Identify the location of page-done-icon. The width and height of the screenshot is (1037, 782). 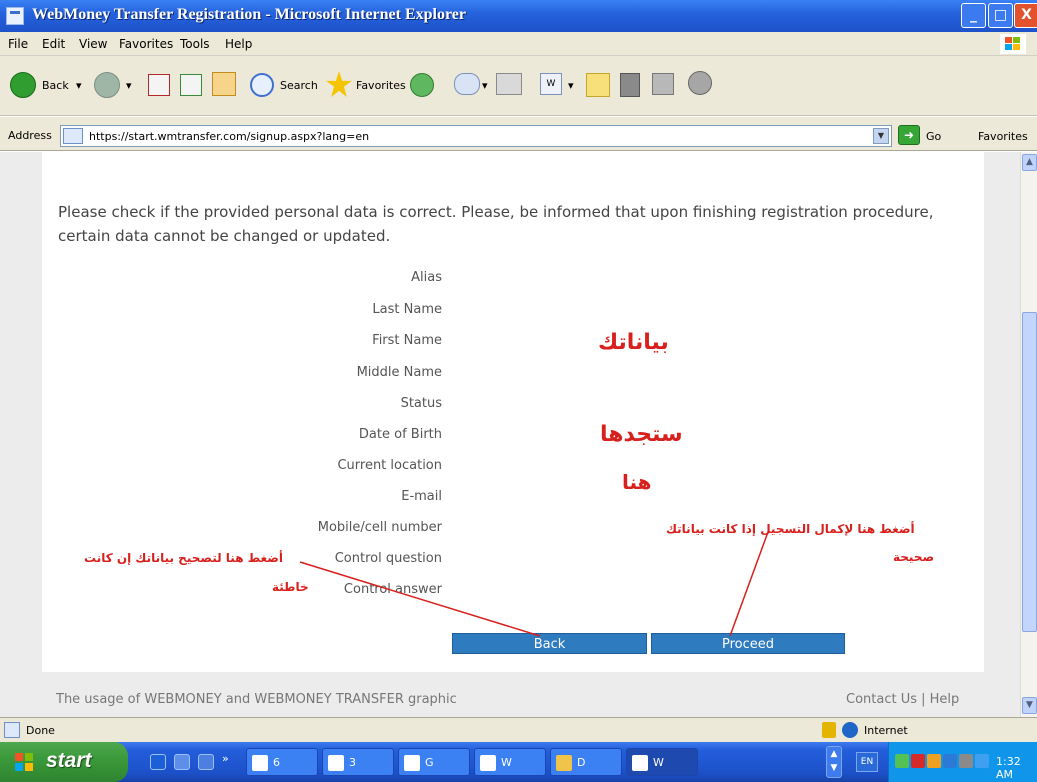
(12, 730).